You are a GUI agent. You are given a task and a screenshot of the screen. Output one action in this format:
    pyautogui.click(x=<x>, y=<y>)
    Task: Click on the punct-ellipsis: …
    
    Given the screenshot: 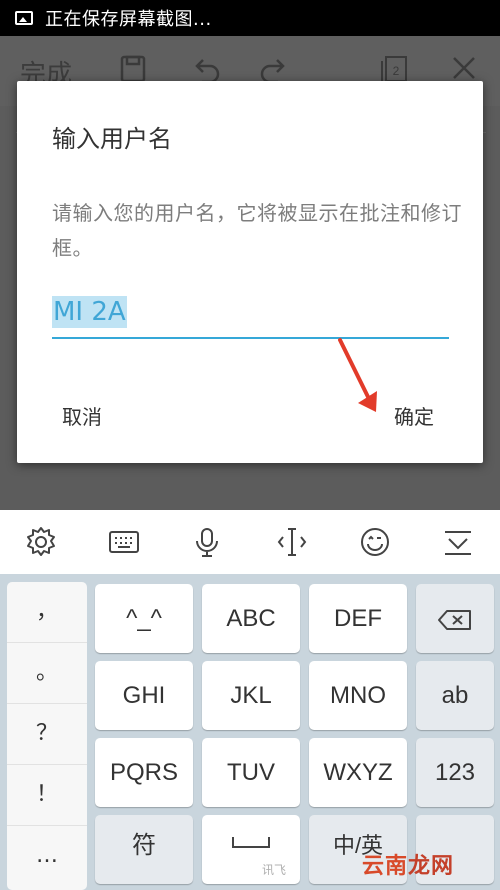 What is the action you would take?
    pyautogui.click(x=47, y=856)
    